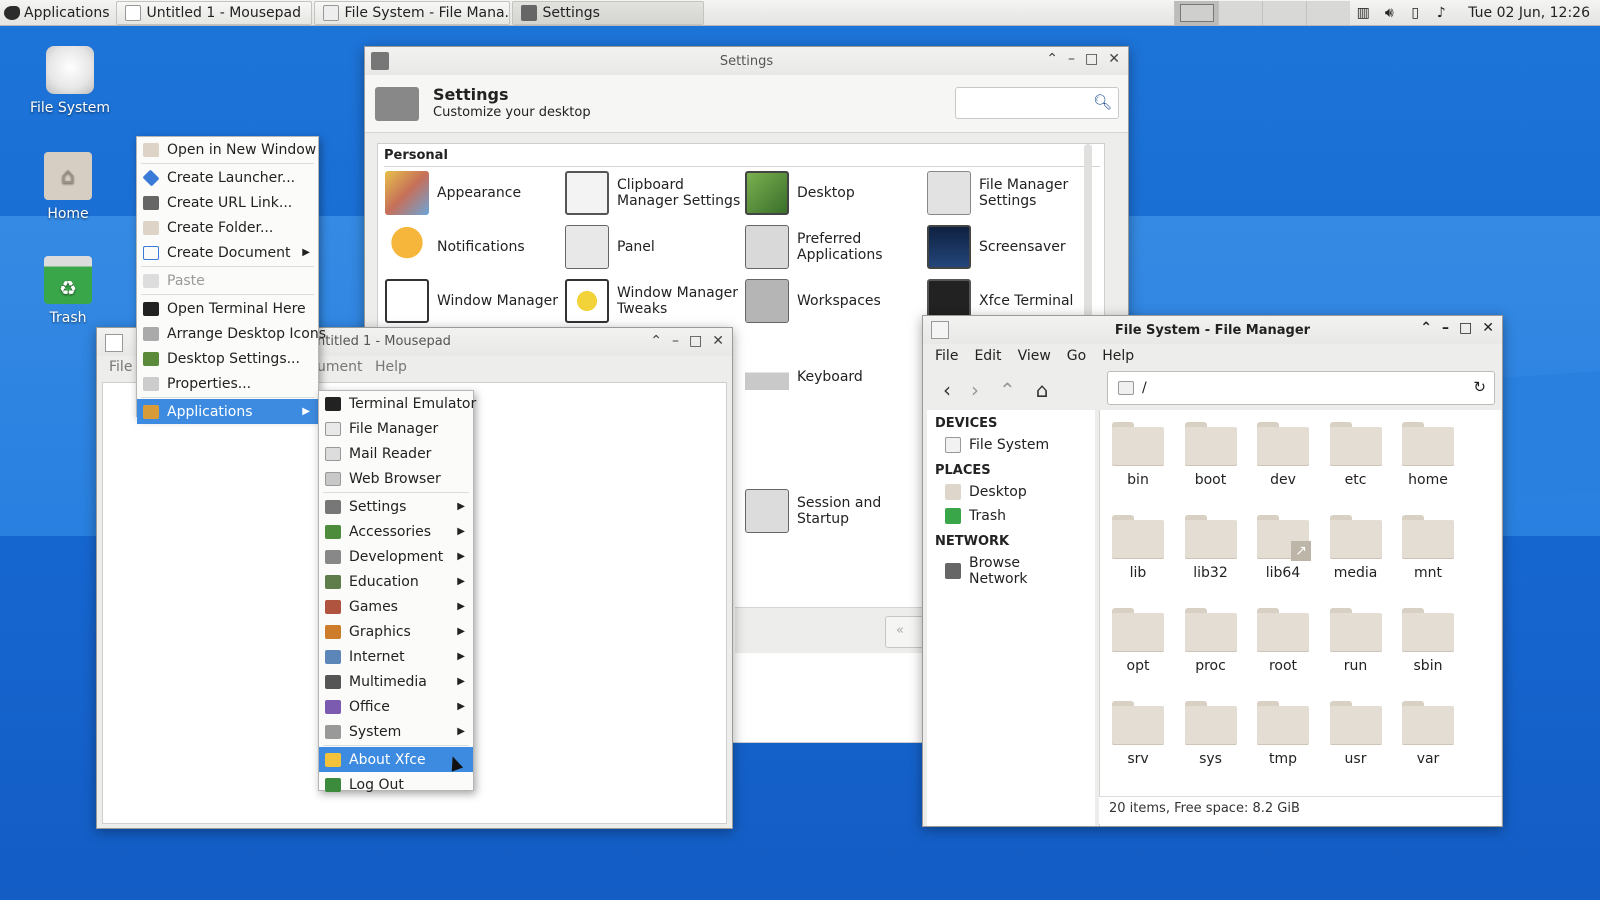 This screenshot has width=1600, height=900. I want to click on settings-item-desktop: Desktop, so click(835, 193).